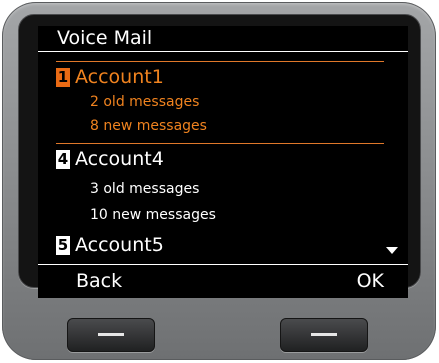 The height and width of the screenshot is (363, 439). I want to click on softkey-back: Back, so click(99, 281).